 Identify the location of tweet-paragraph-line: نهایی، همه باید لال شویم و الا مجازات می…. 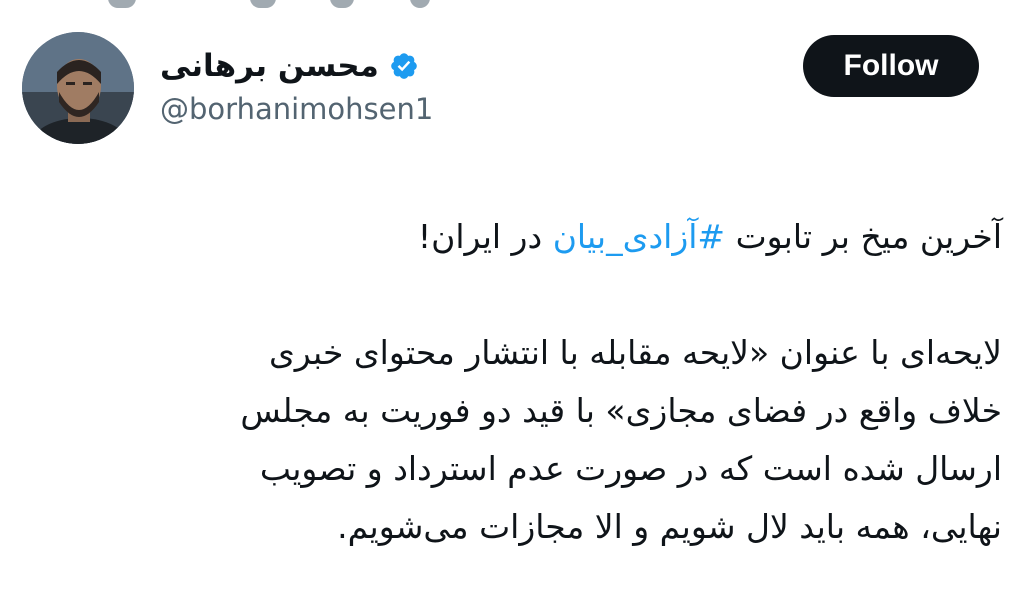
(669, 526).